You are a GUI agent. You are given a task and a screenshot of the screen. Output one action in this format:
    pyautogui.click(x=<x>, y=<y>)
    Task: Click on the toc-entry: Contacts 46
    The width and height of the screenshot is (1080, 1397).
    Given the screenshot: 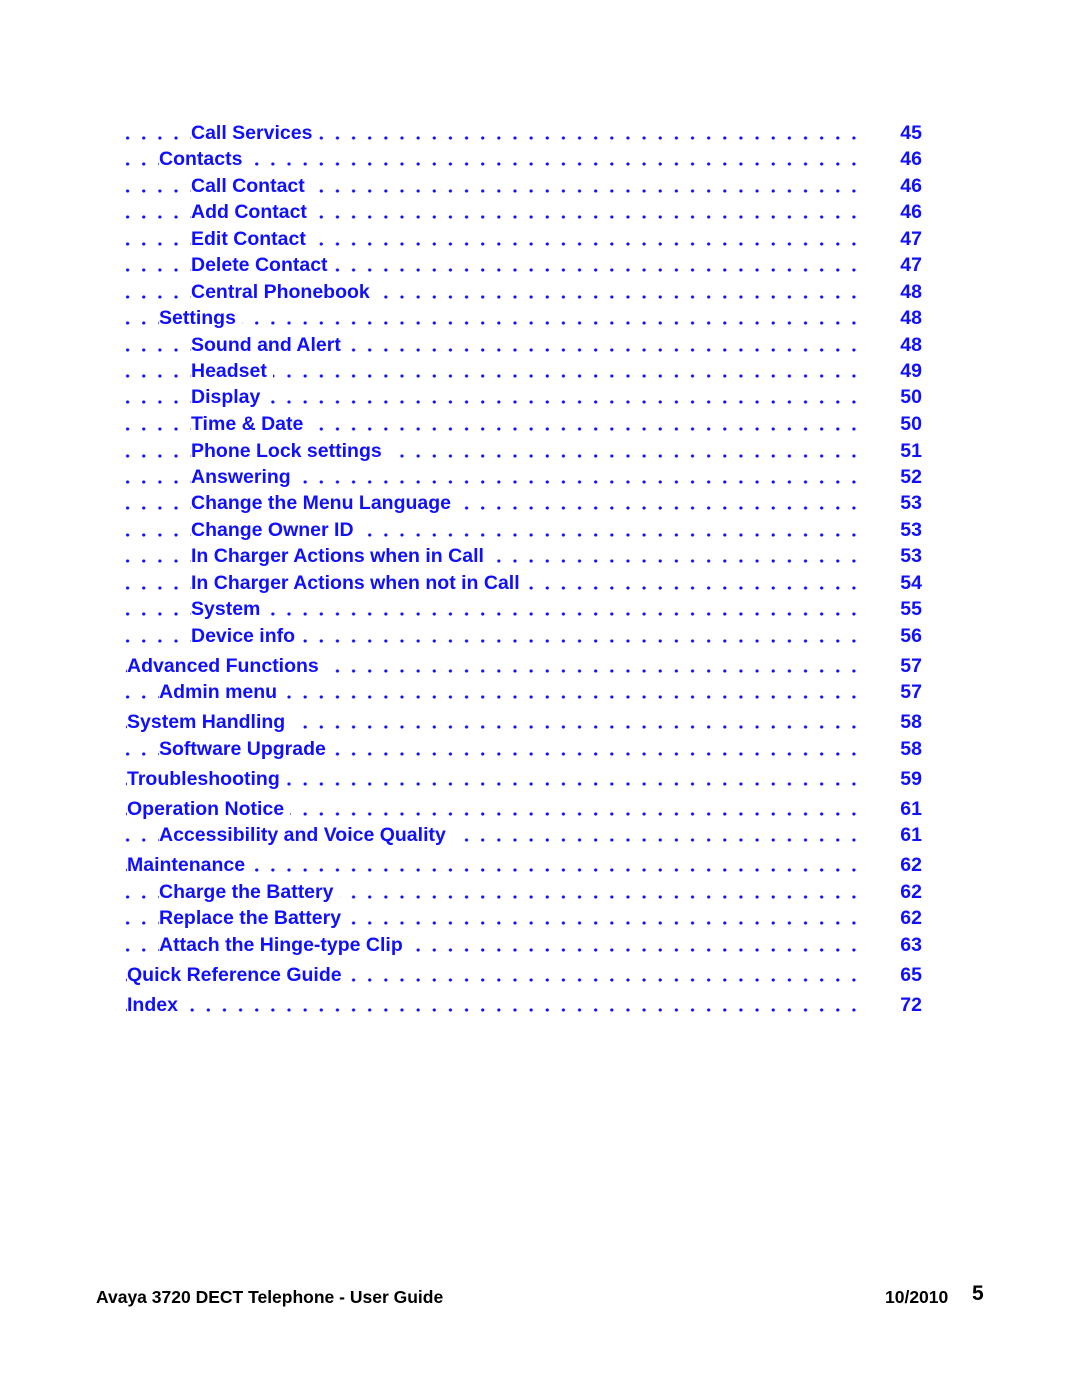 What is the action you would take?
    pyautogui.click(x=540, y=159)
    